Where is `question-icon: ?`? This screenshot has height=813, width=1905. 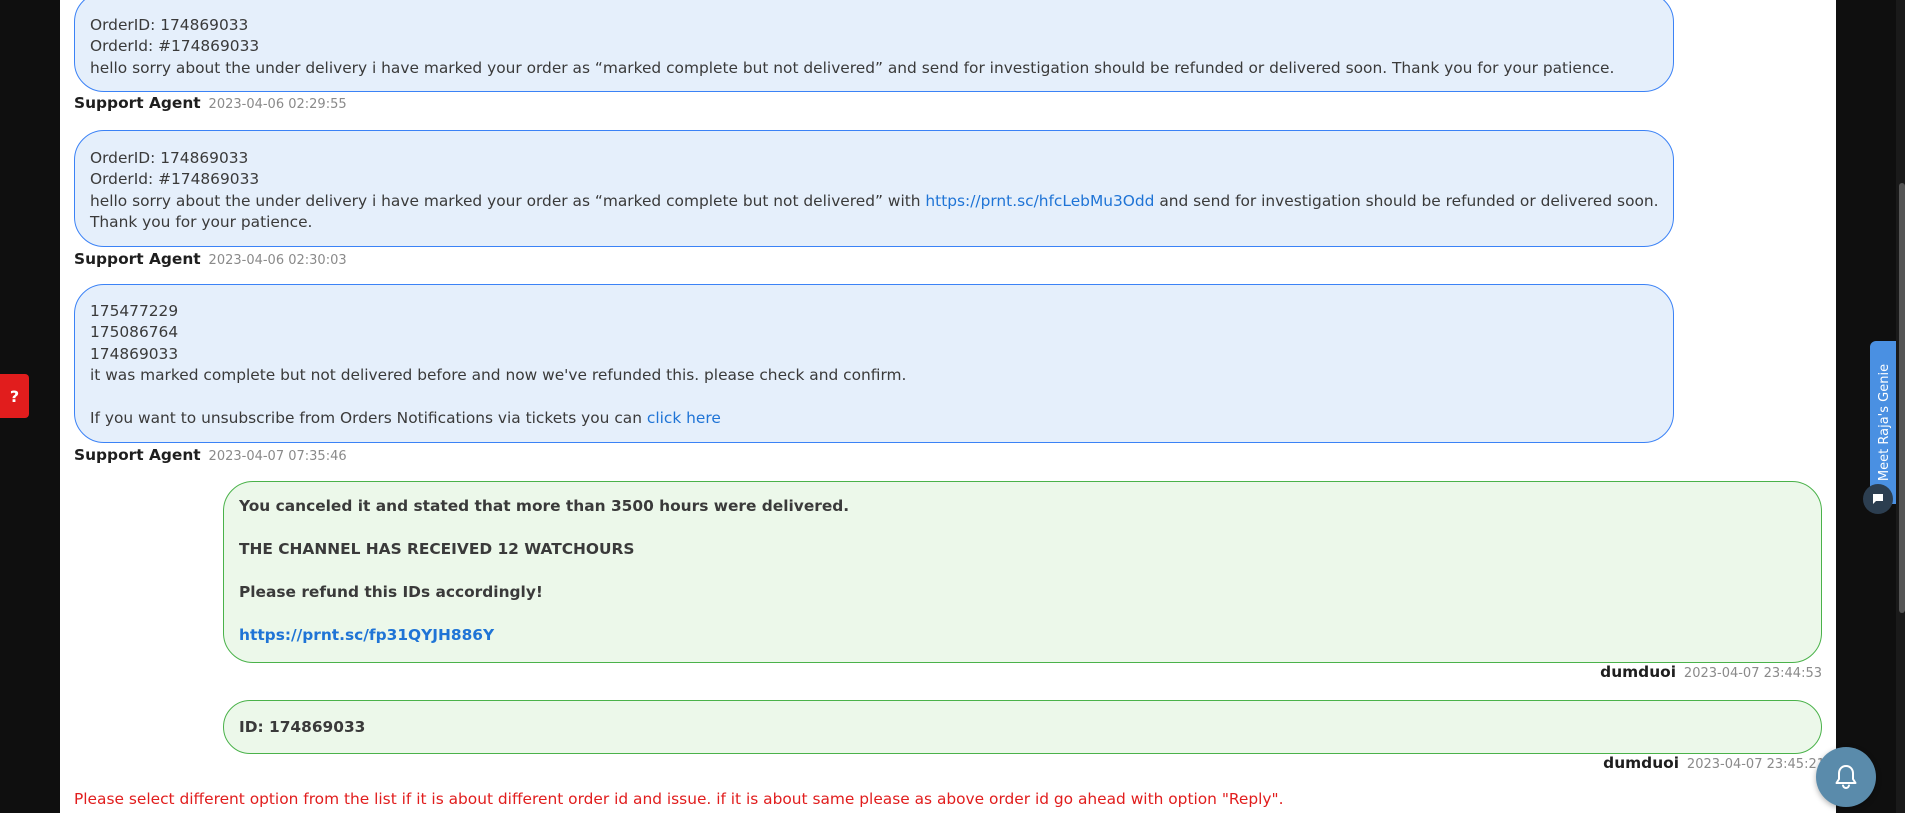
question-icon: ? is located at coordinates (14, 396).